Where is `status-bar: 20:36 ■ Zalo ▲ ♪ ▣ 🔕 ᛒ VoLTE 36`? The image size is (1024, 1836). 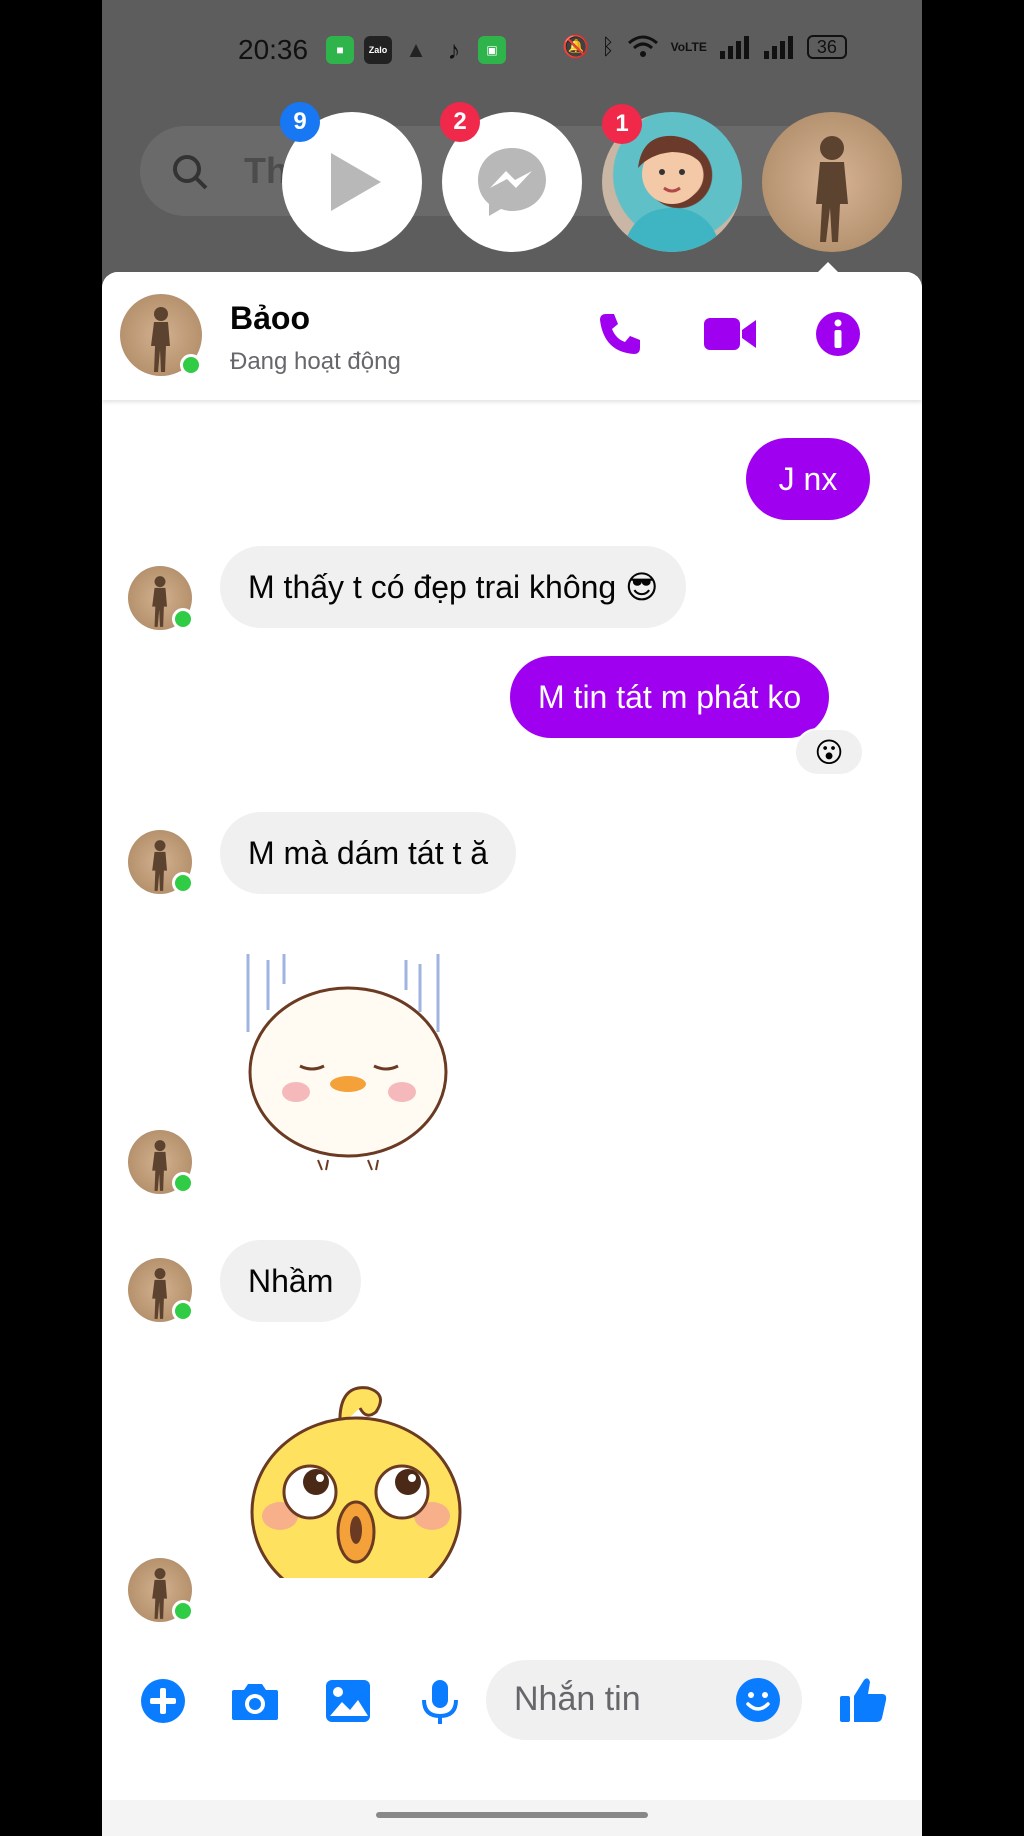
status-bar: 20:36 ■ Zalo ▲ ♪ ▣ 🔕 ᛒ VoLTE 36 is located at coordinates (512, 50).